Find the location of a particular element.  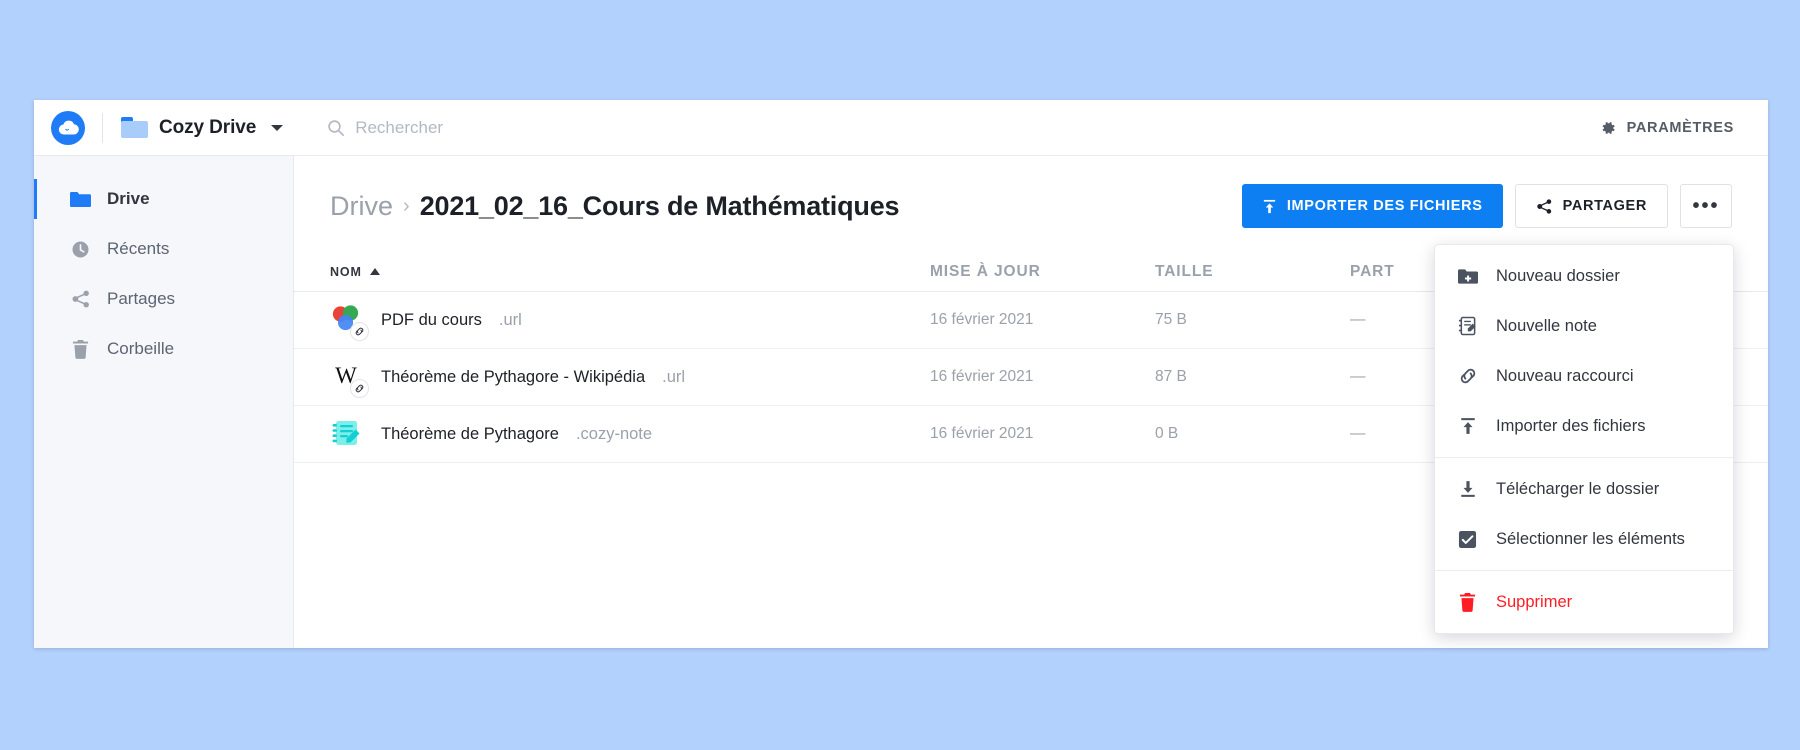

chevron-down-icon is located at coordinates (277, 127).